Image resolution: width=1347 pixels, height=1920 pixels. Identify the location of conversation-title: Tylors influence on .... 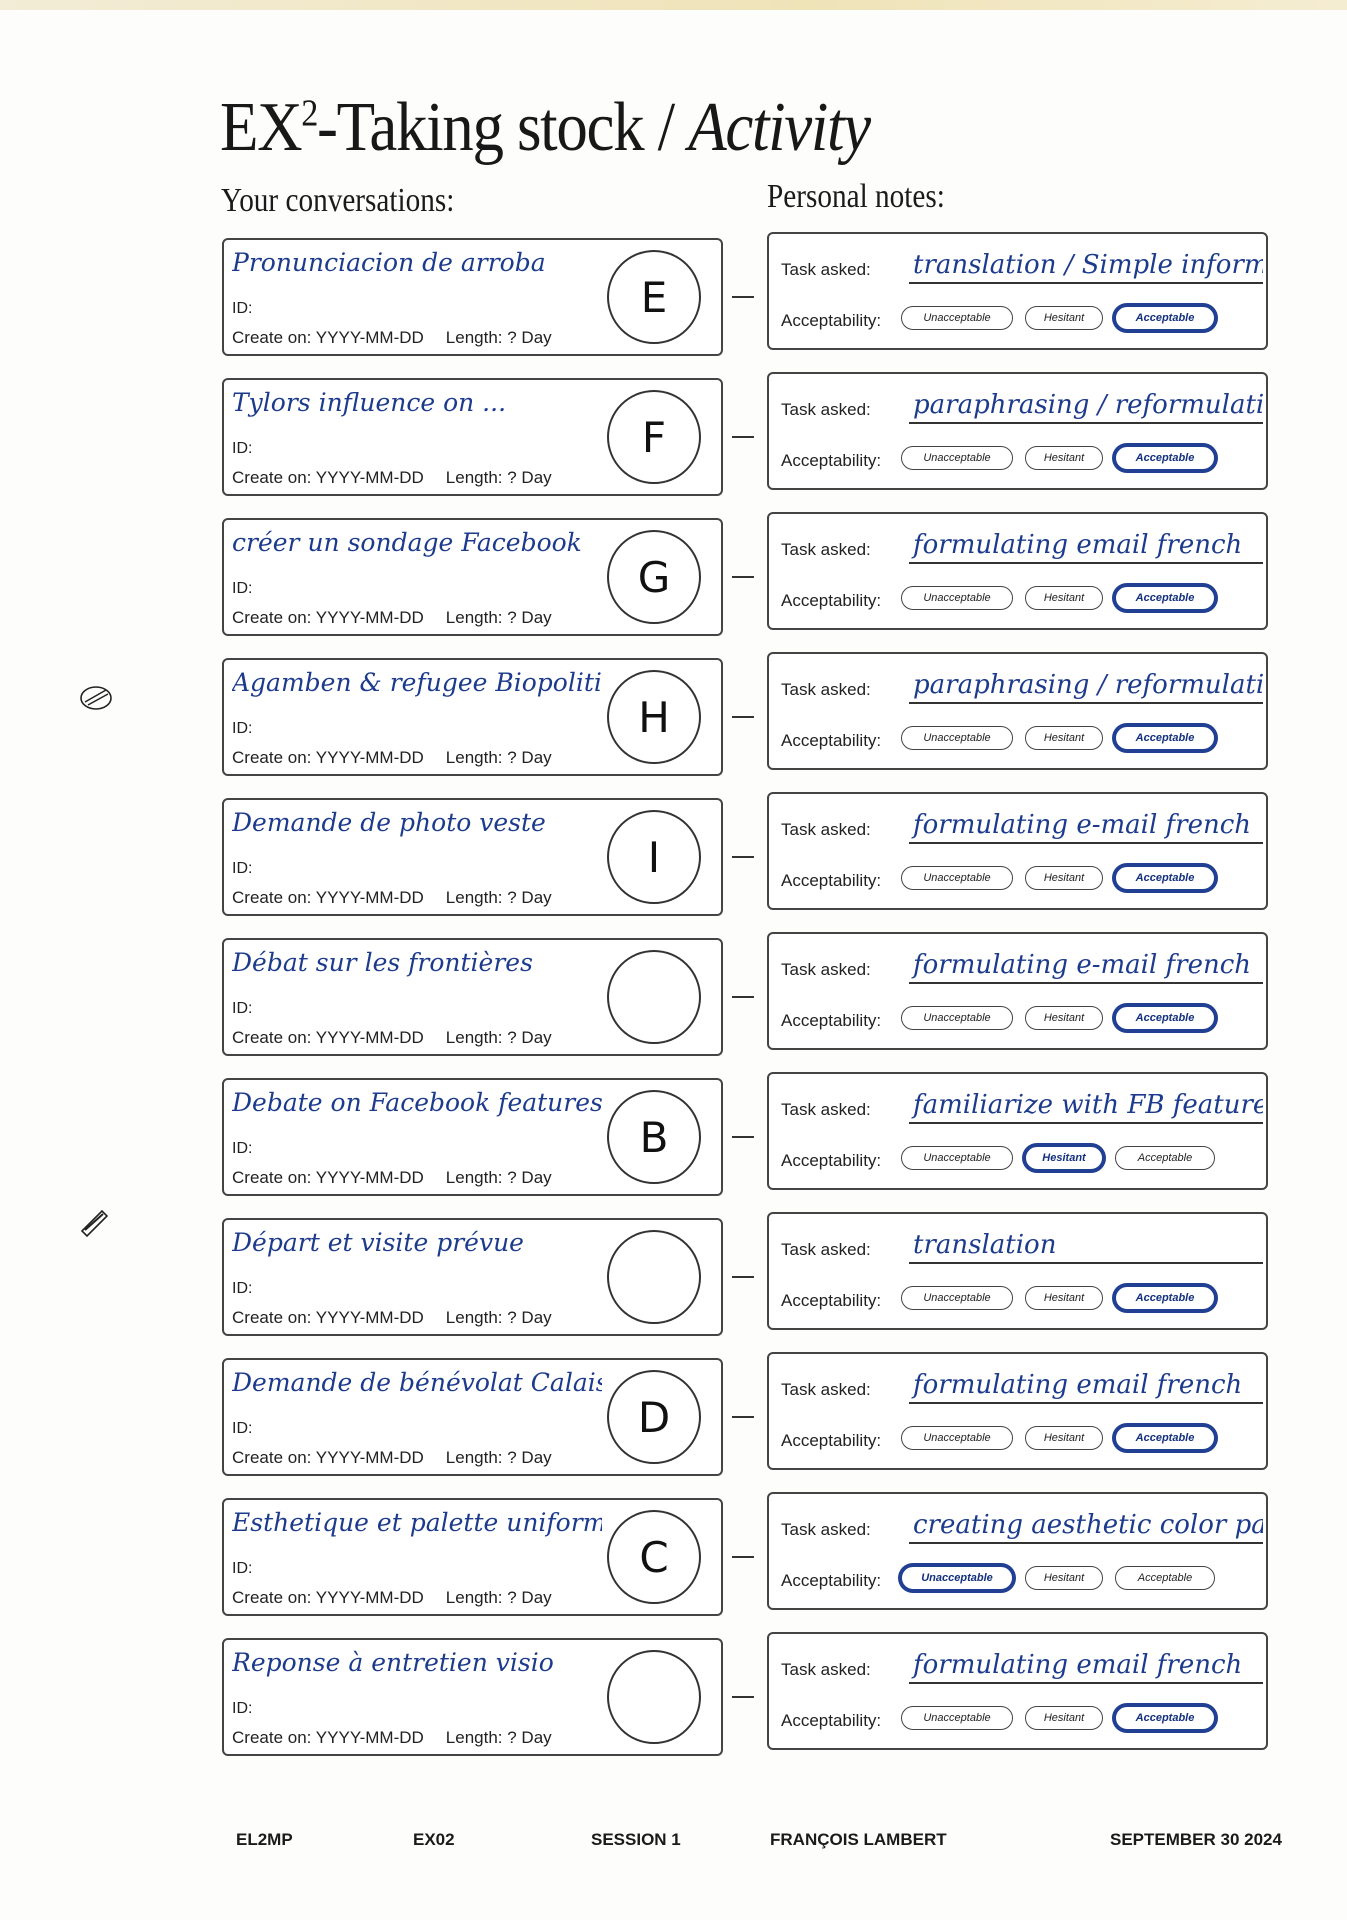
(369, 402).